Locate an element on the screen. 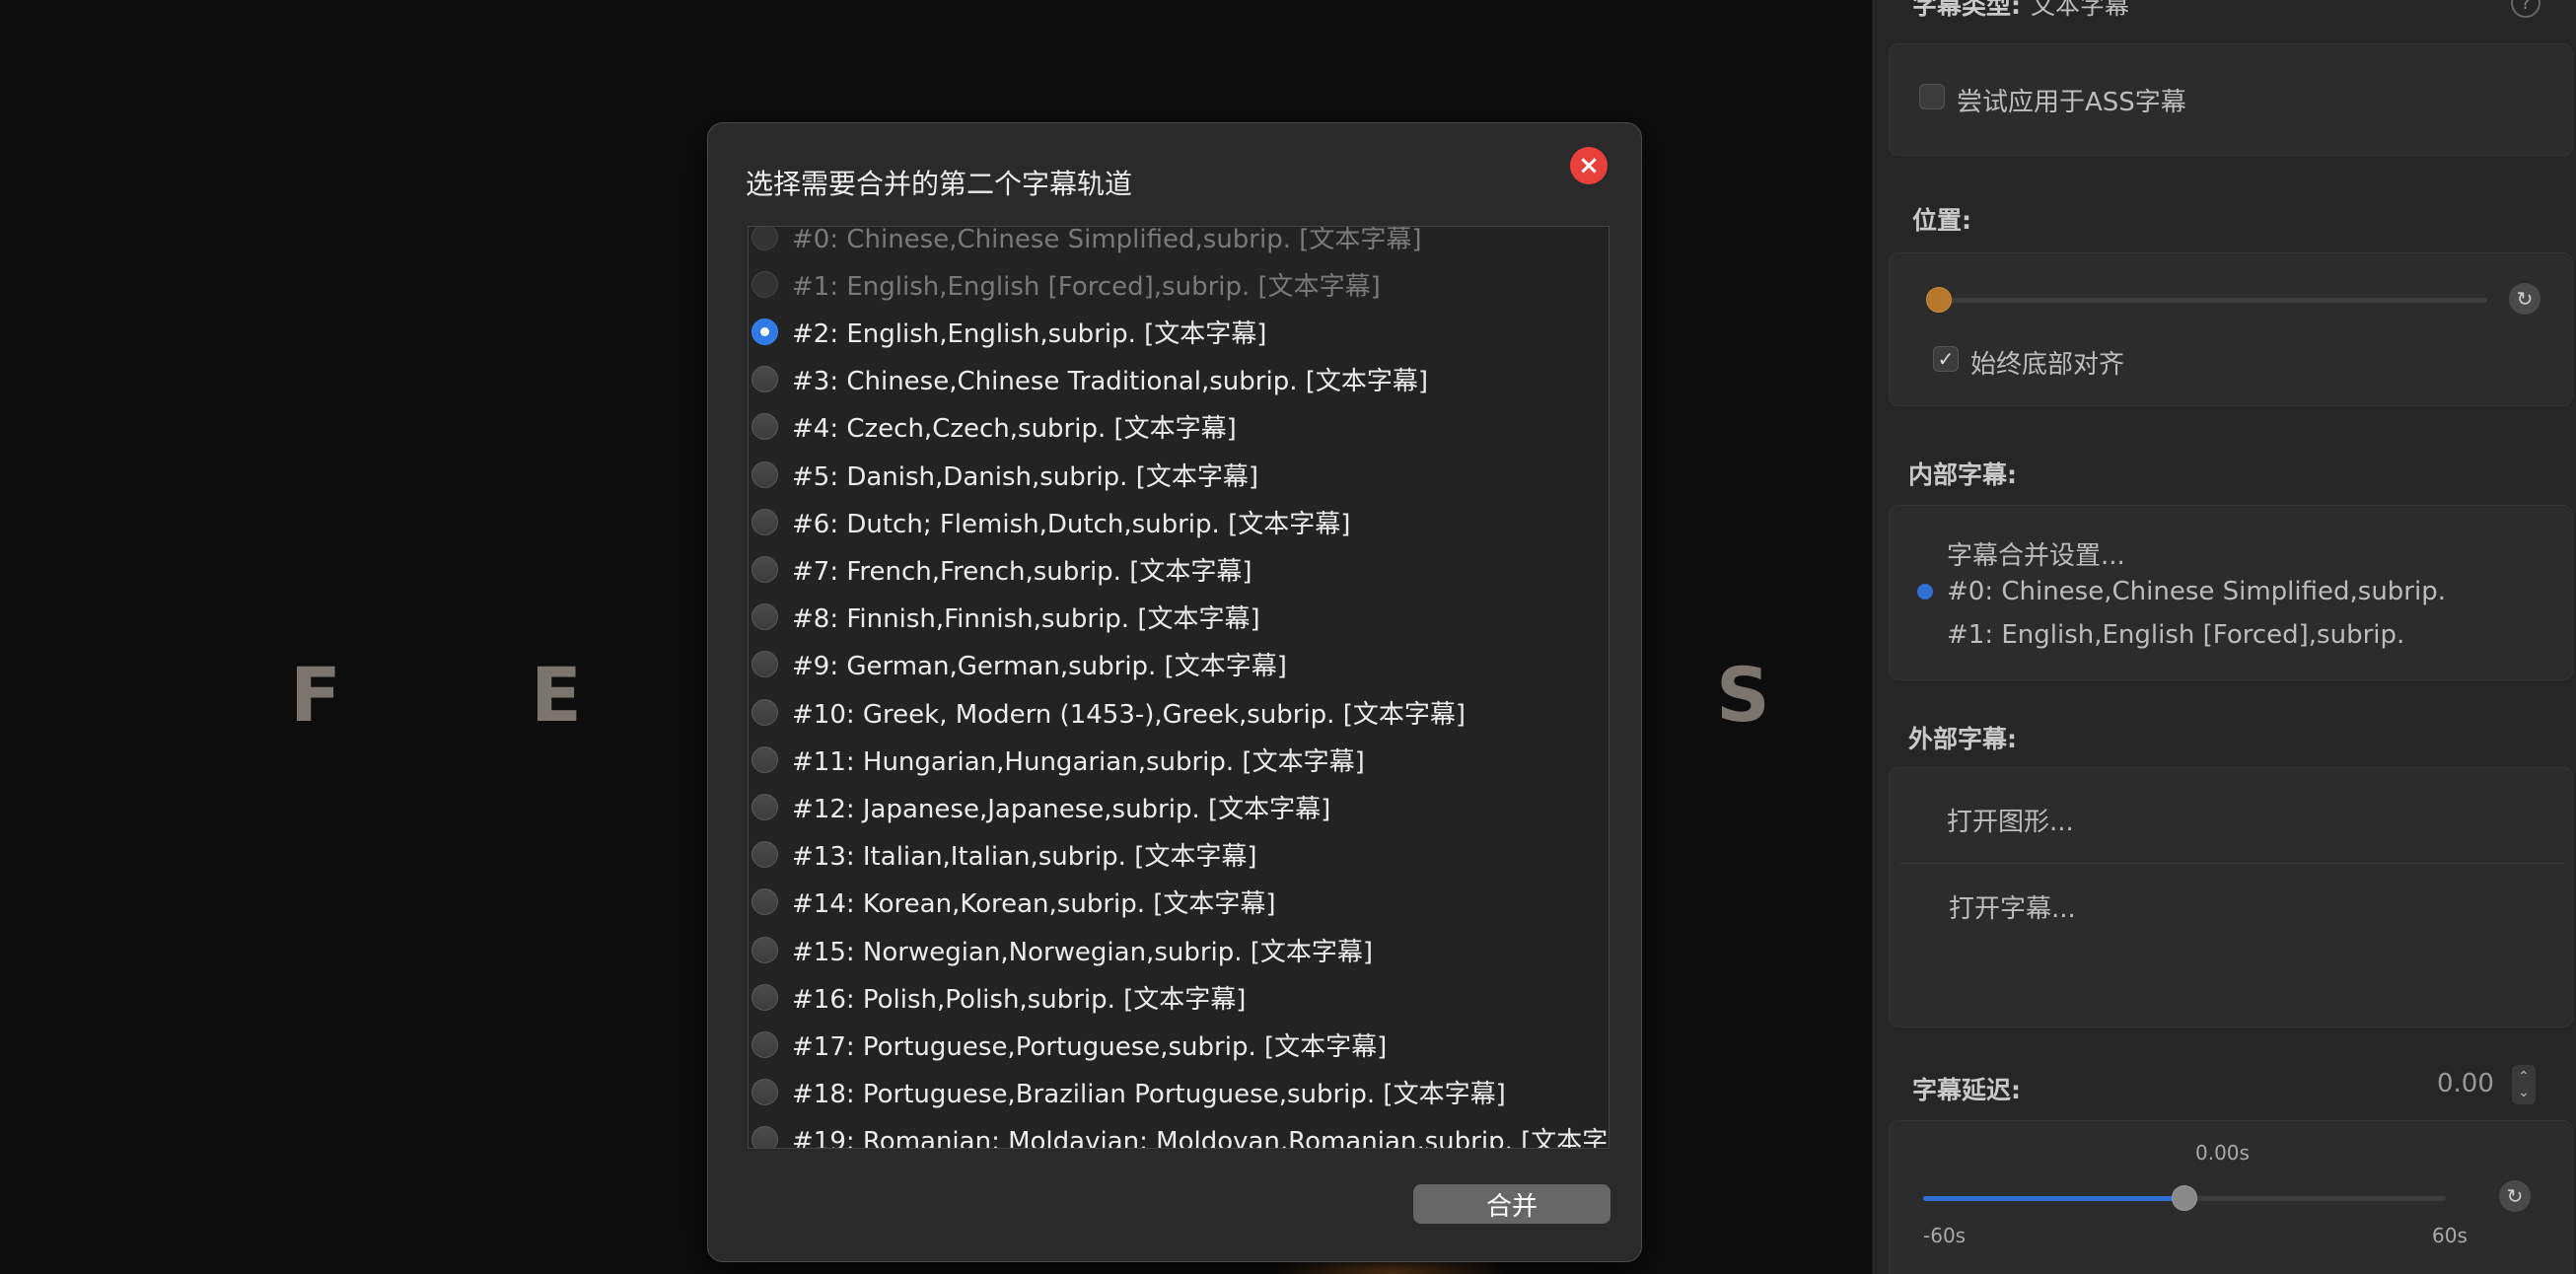 The height and width of the screenshot is (1274, 2576). position-card: ↻ ✓ 始终底部对齐 is located at coordinates (2231, 329).